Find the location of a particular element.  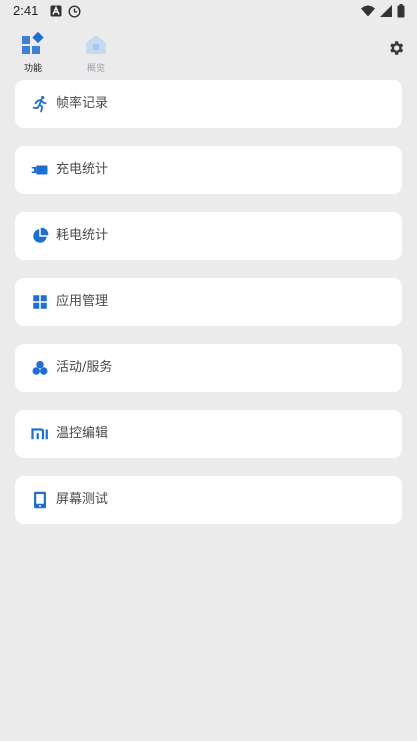

phone-screen-icon is located at coordinates (40, 500).